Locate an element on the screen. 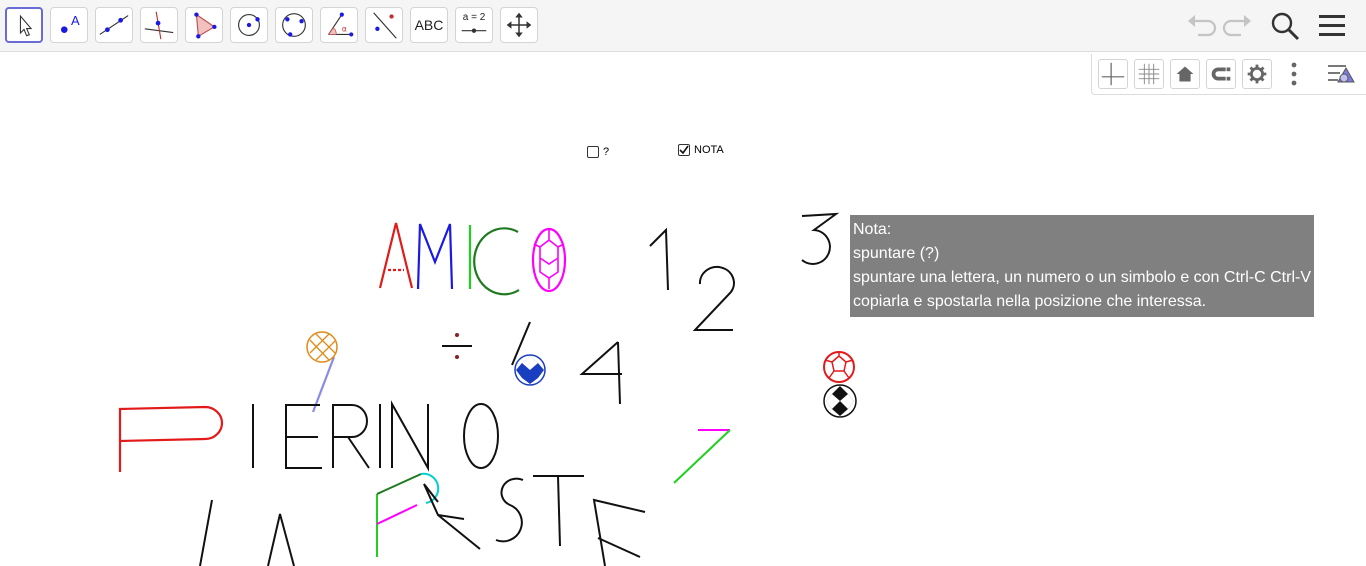 The height and width of the screenshot is (566, 1366). line-tool is located at coordinates (114, 25).